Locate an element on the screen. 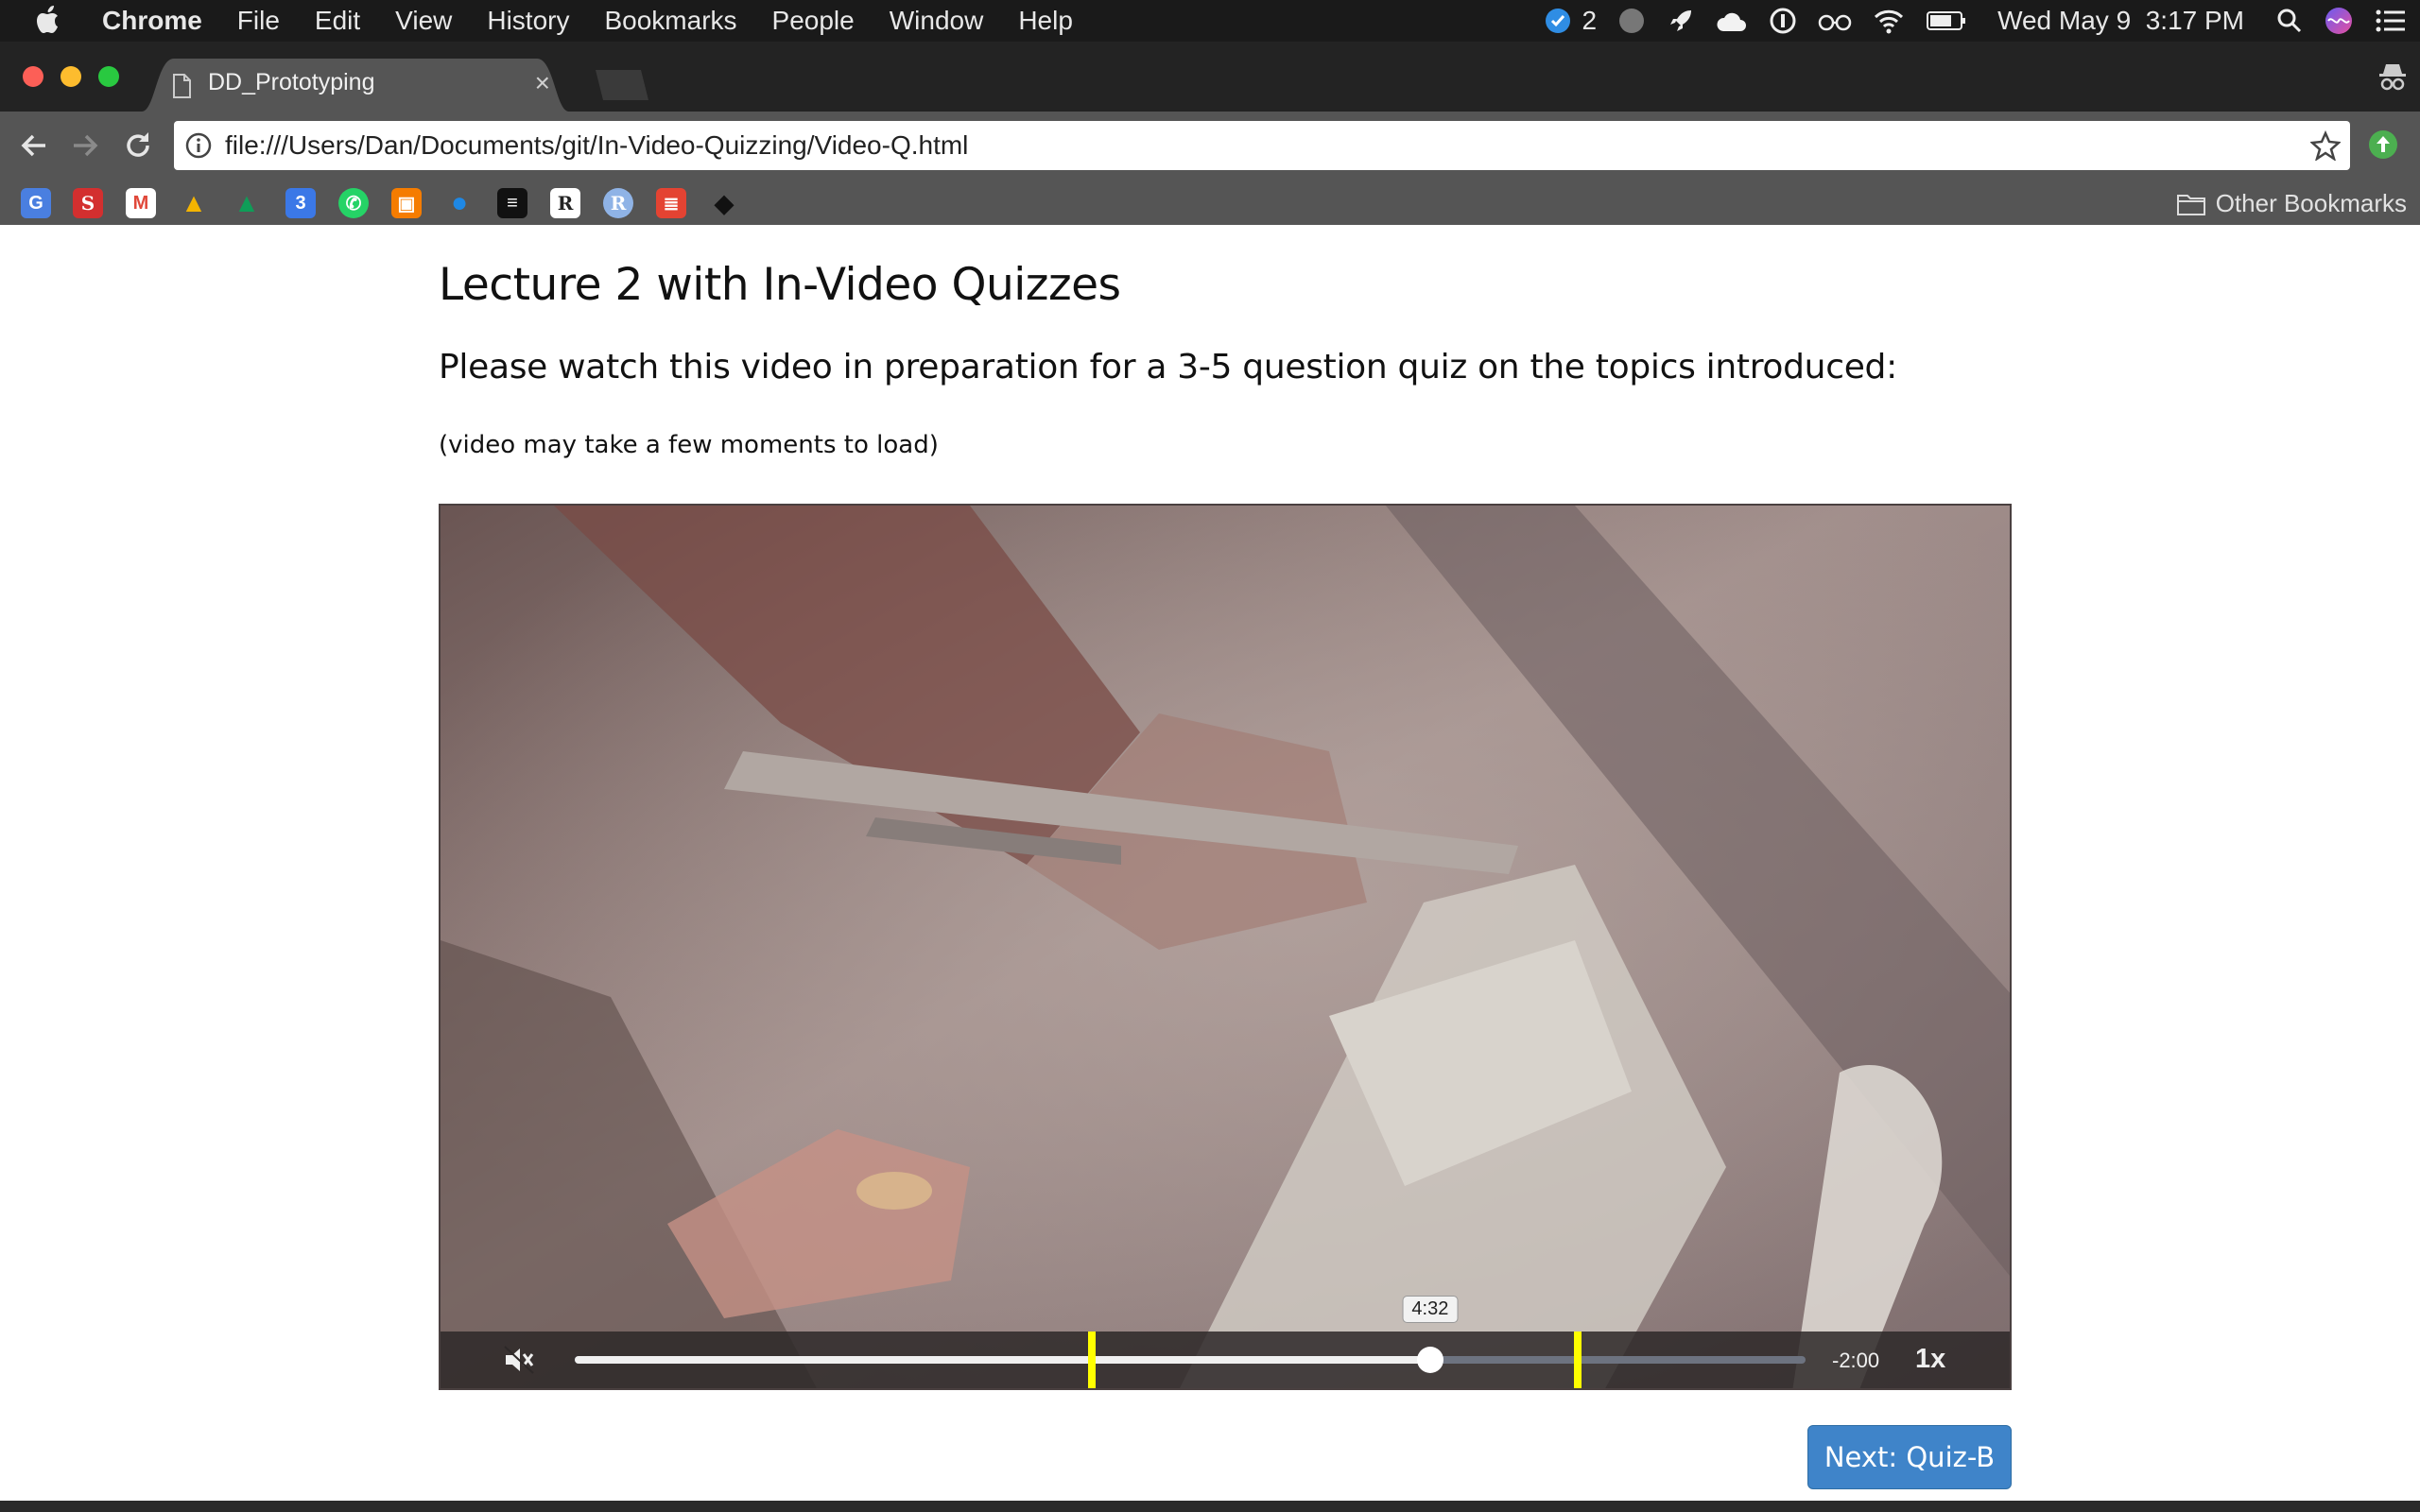 The height and width of the screenshot is (1512, 2420). reload-icon is located at coordinates (138, 146).